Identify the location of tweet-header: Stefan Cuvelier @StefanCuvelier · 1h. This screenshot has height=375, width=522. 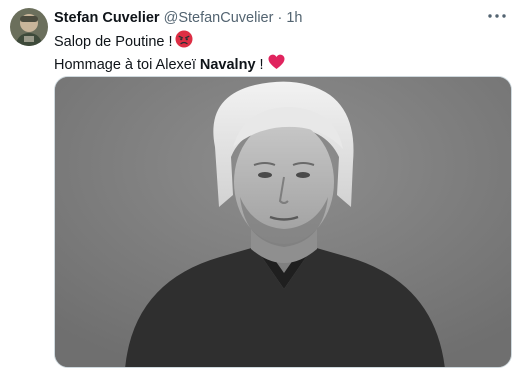
(178, 18).